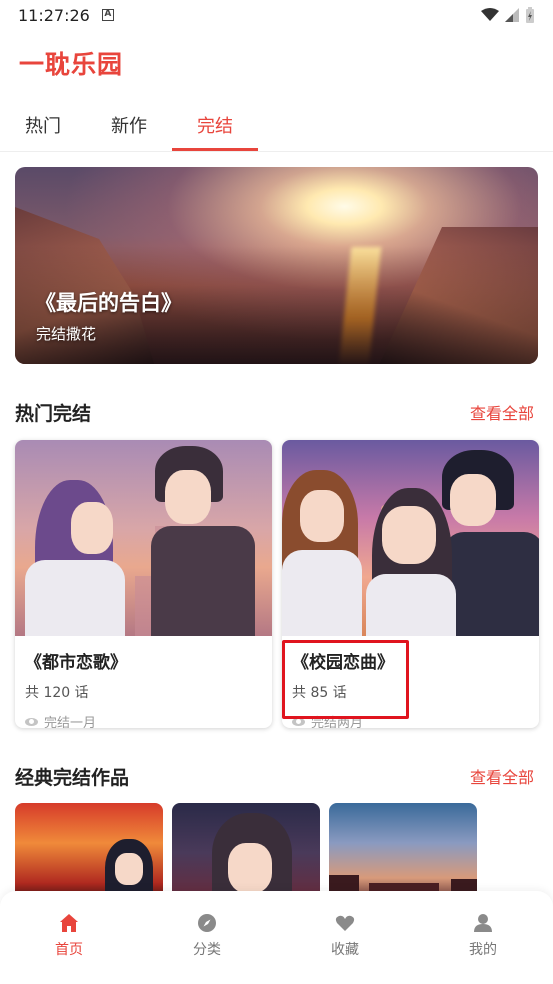 This screenshot has width=553, height=984. I want to click on status-indicators, so click(508, 15).